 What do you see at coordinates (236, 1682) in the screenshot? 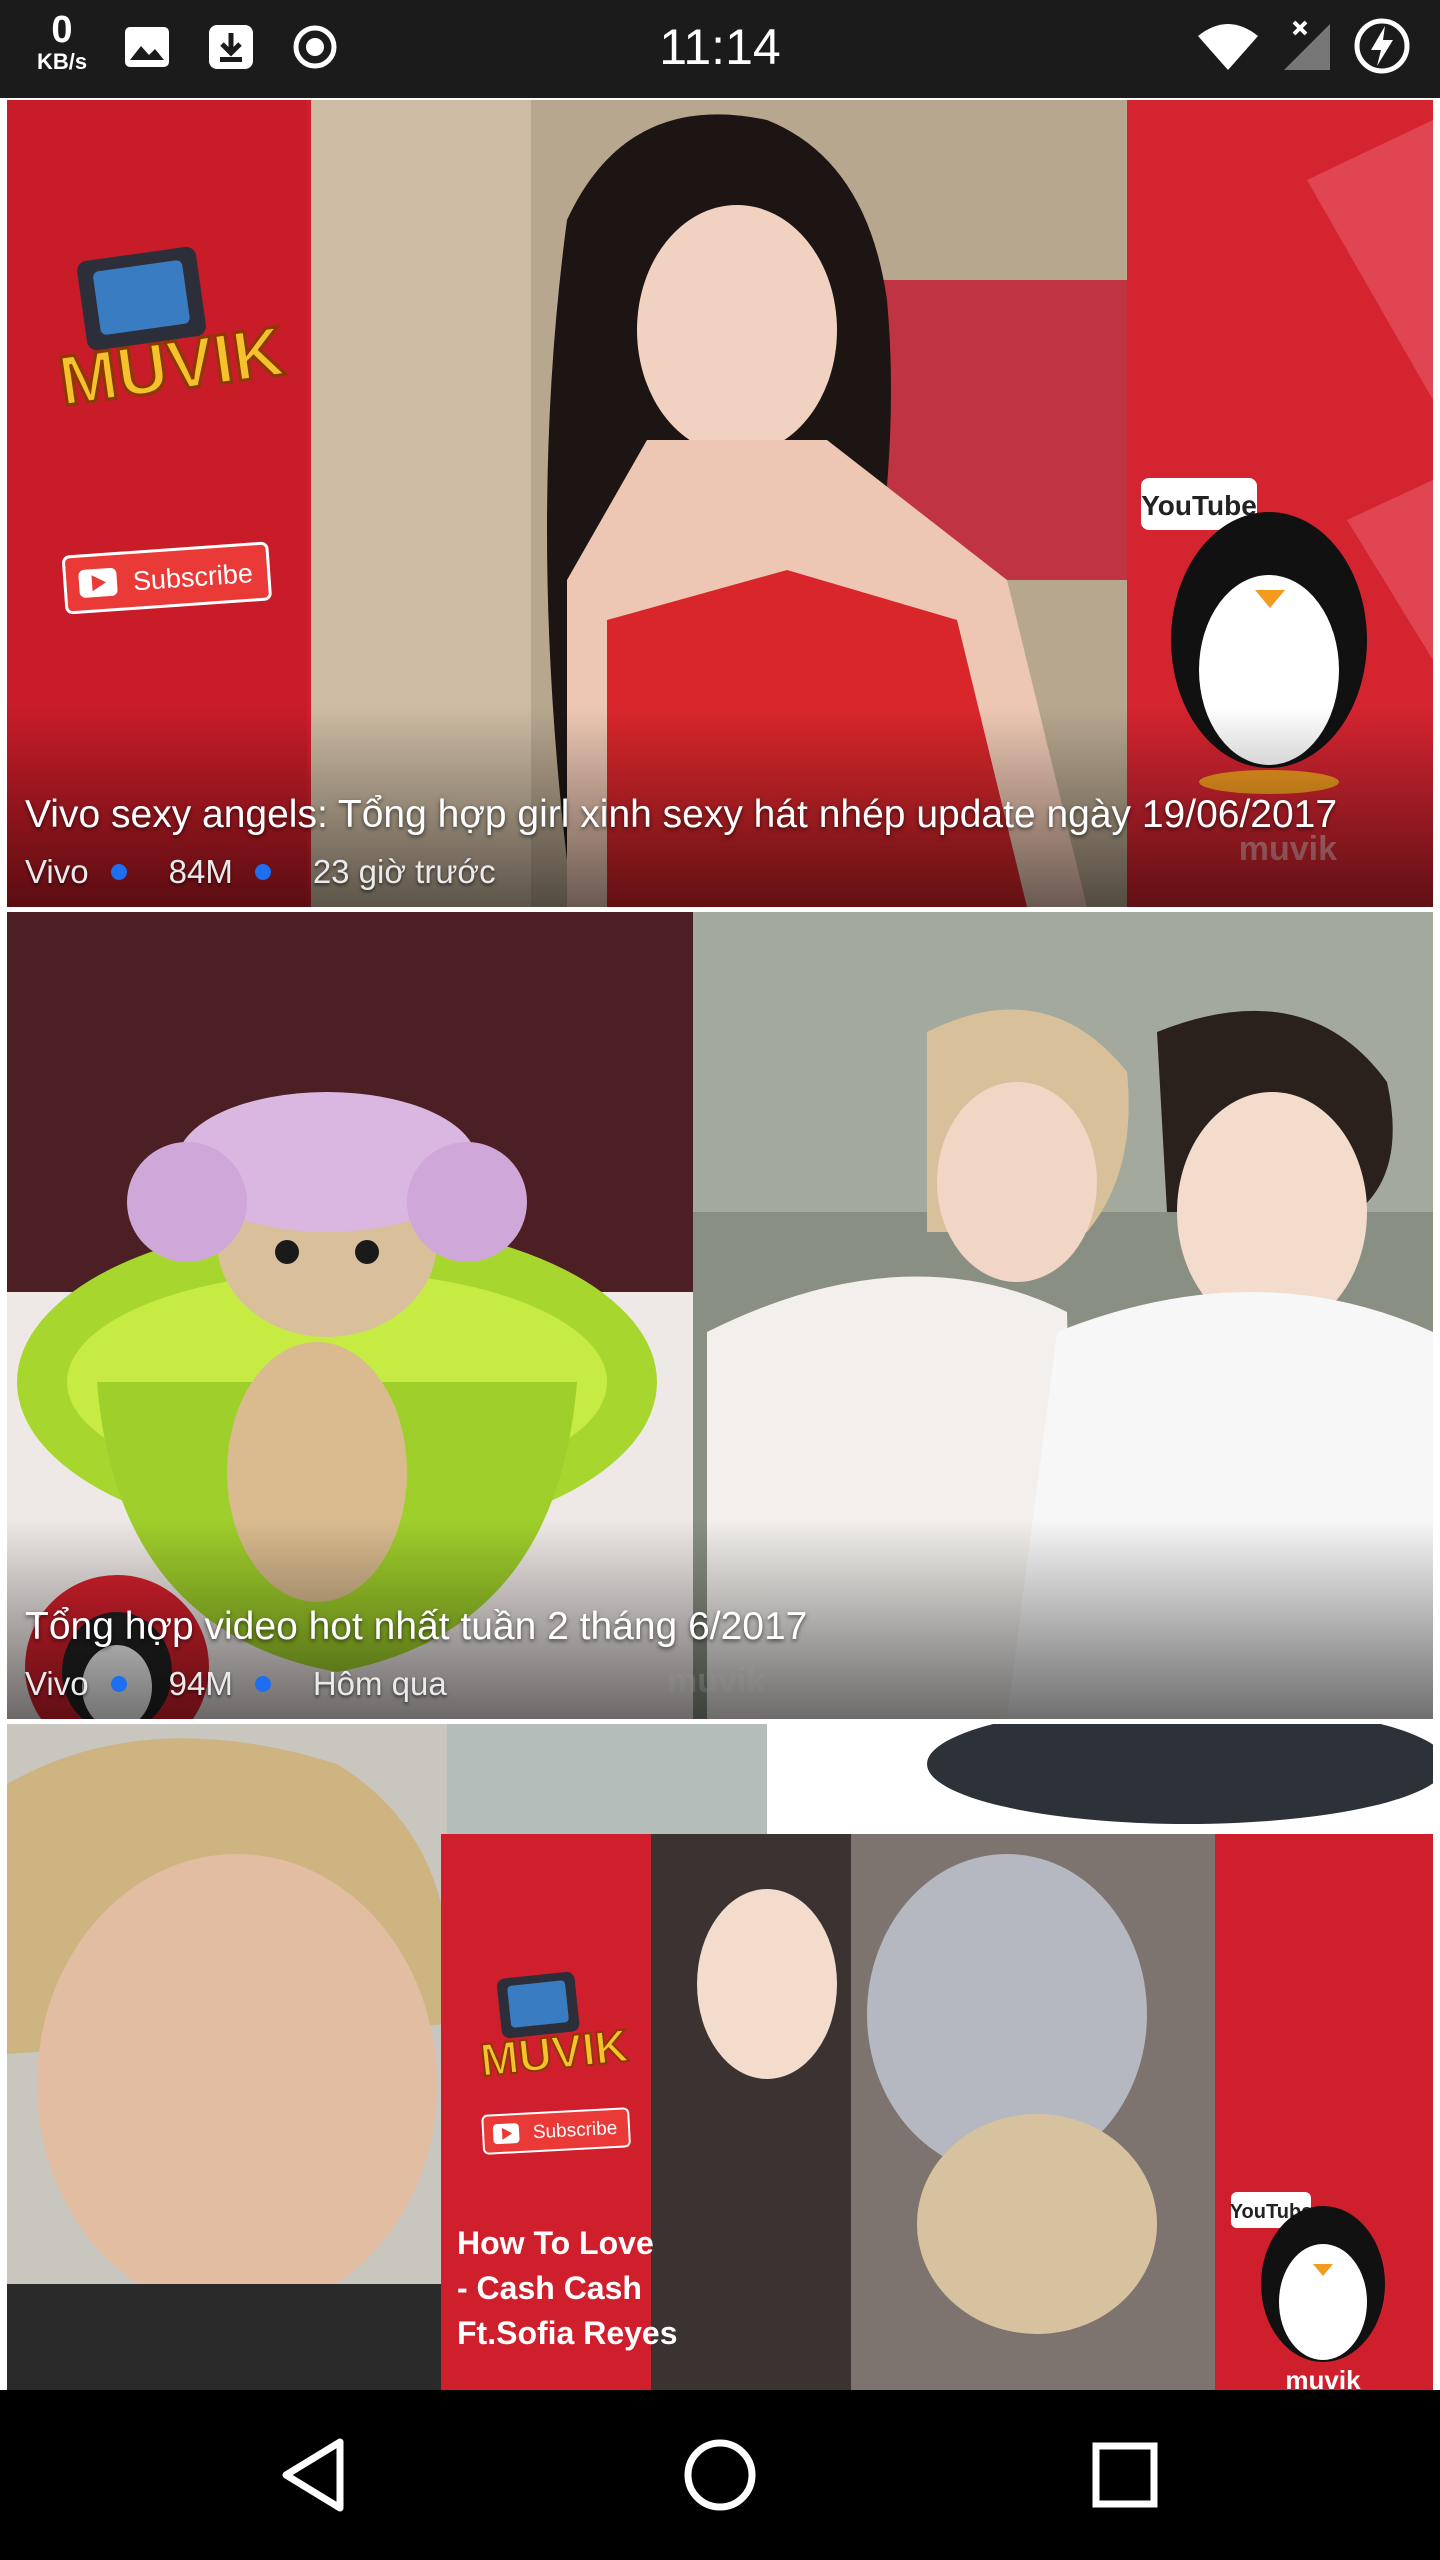
I see `video-meta: Vivo 94M Hôm qua` at bounding box center [236, 1682].